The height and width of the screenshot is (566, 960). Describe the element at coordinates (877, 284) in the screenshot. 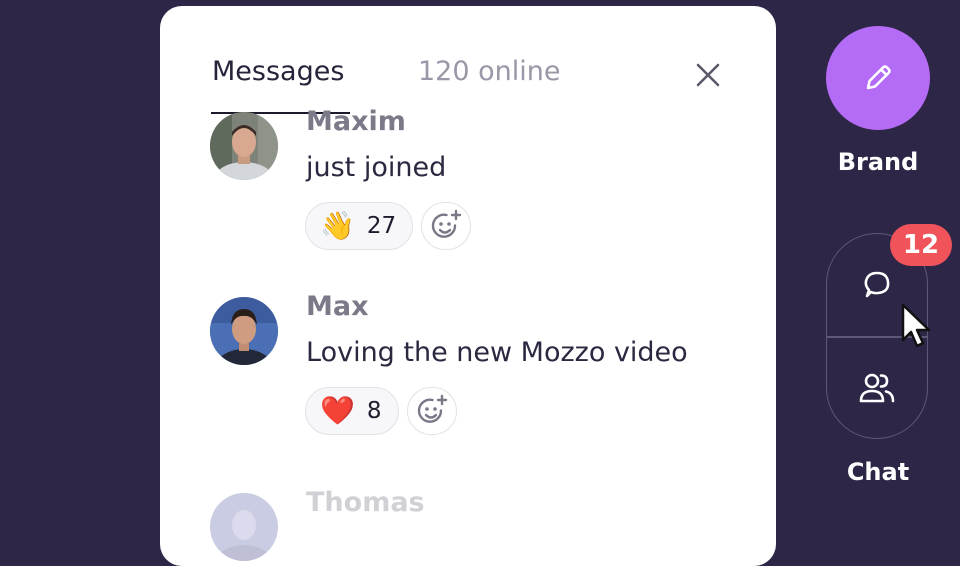

I see `chat-bubble-icon` at that location.